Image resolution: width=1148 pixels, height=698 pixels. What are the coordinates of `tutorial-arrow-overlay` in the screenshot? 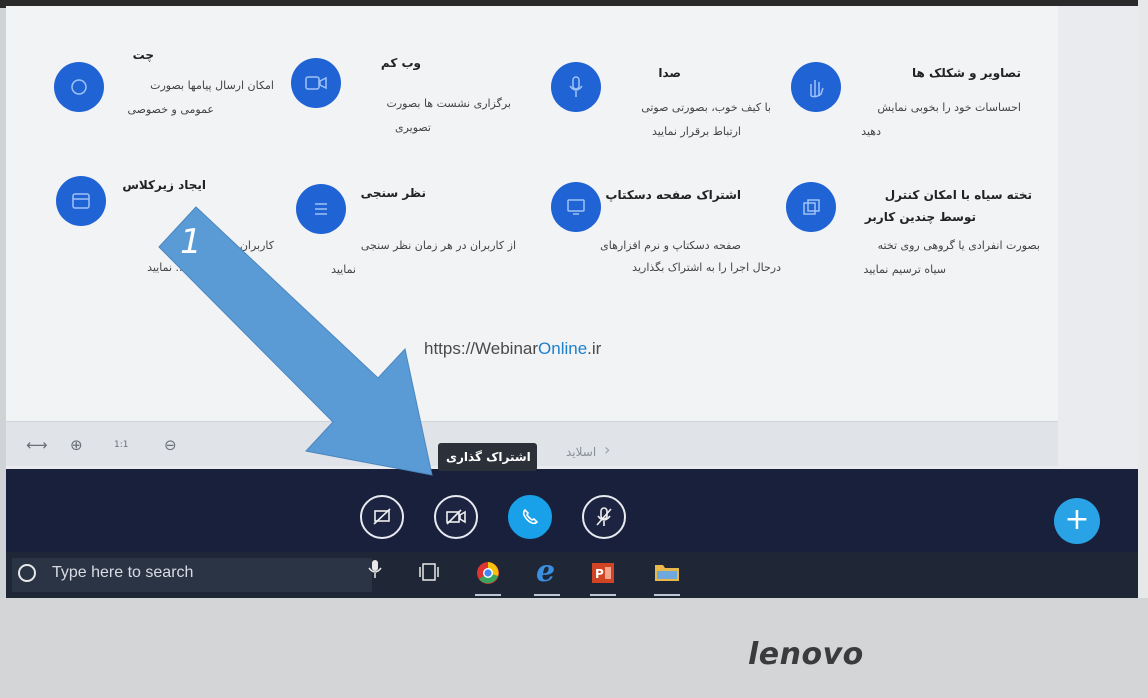 It's located at (295, 341).